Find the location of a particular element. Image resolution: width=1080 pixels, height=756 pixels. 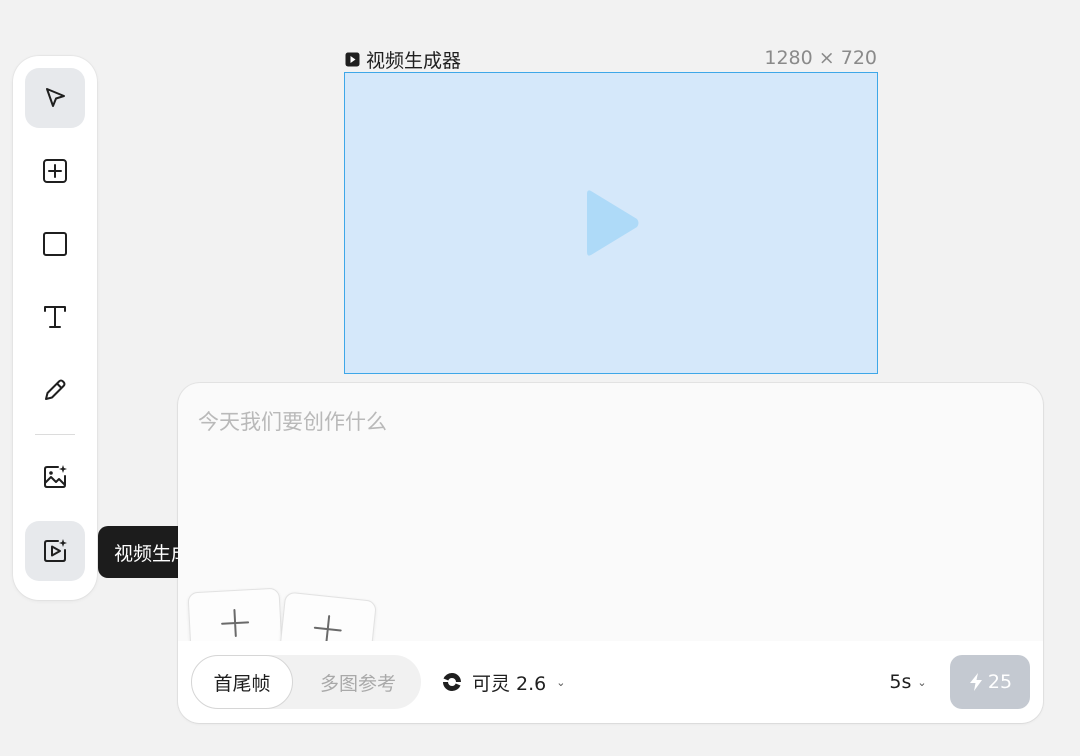

rectangle-tool-button is located at coordinates (55, 244).